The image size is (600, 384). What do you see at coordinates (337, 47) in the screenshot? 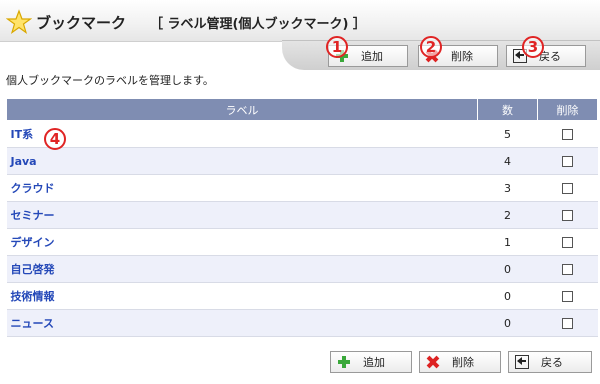
I see `marker-1: 1` at bounding box center [337, 47].